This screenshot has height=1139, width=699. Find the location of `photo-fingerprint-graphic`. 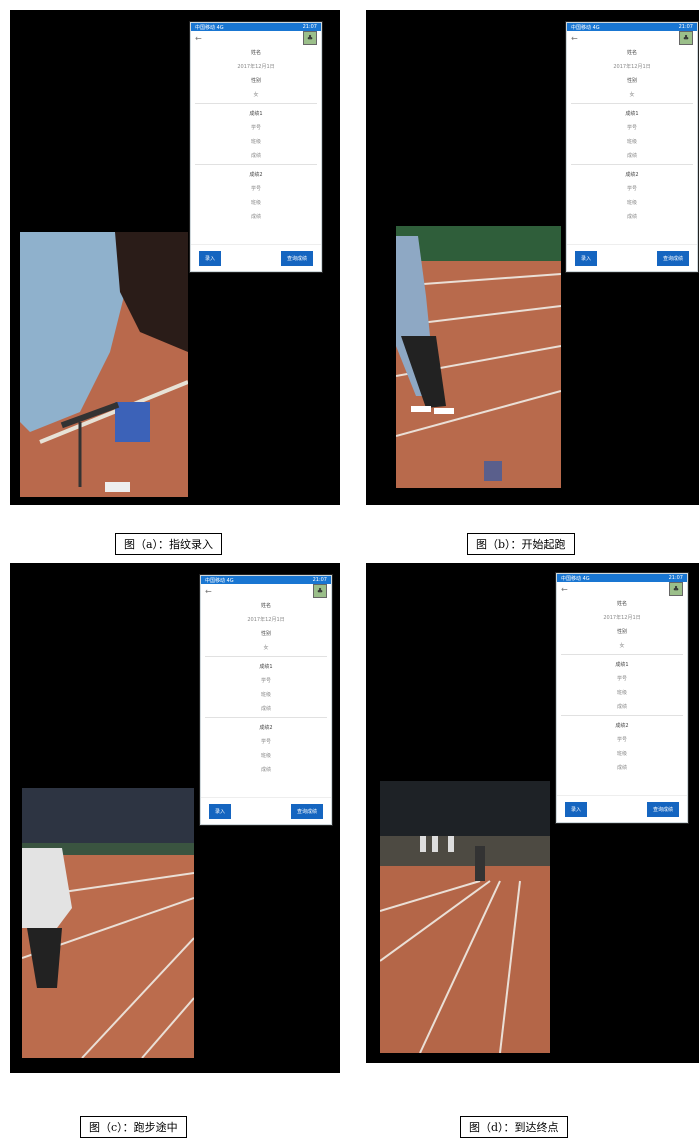

photo-fingerprint-graphic is located at coordinates (104, 364).